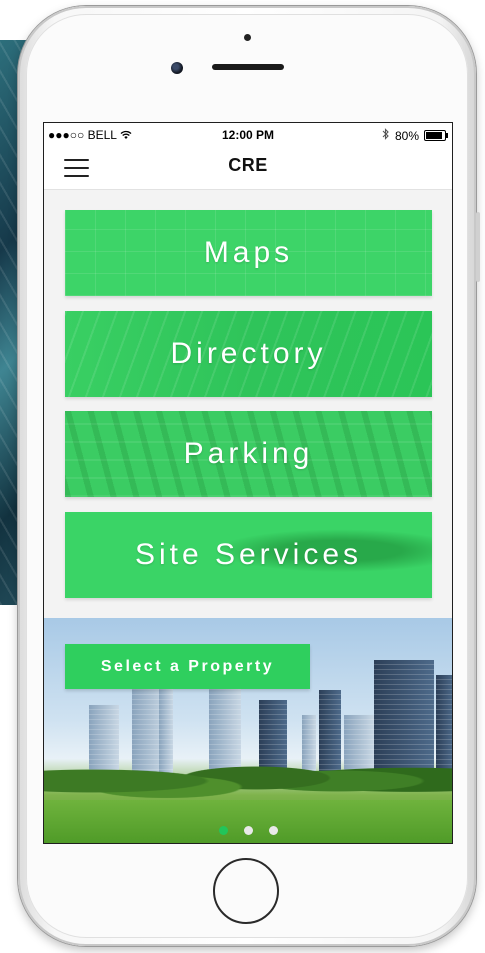 The image size is (485, 953). Describe the element at coordinates (248, 821) in the screenshot. I see `banner-lawn` at that location.